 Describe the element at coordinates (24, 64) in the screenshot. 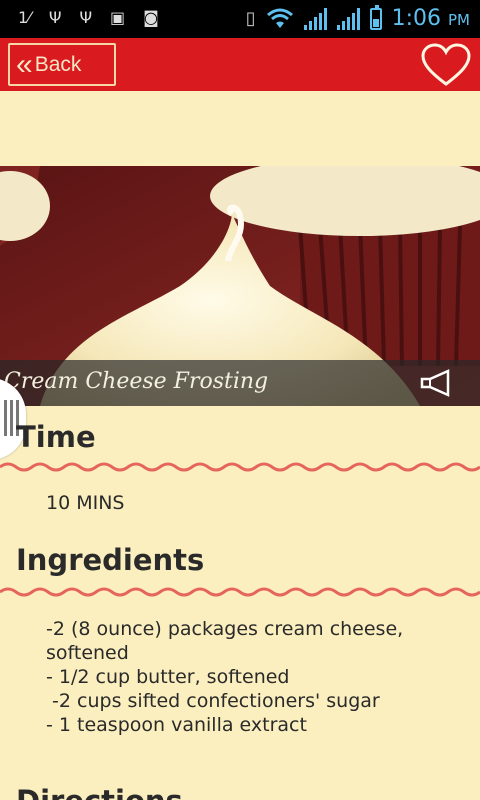

I see `double-chevron-left-icon: «` at that location.